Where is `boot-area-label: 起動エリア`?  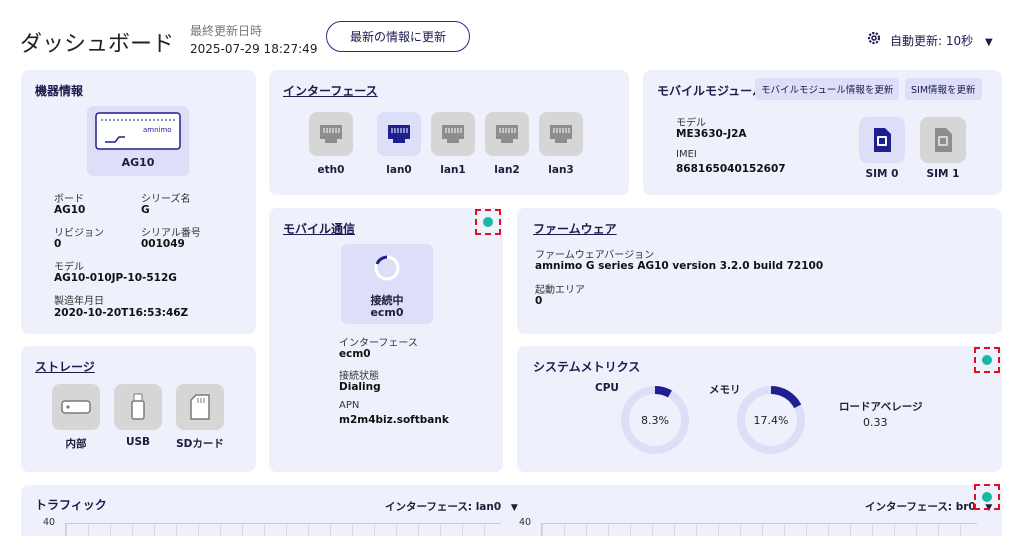
boot-area-label: 起動エリア is located at coordinates (560, 290).